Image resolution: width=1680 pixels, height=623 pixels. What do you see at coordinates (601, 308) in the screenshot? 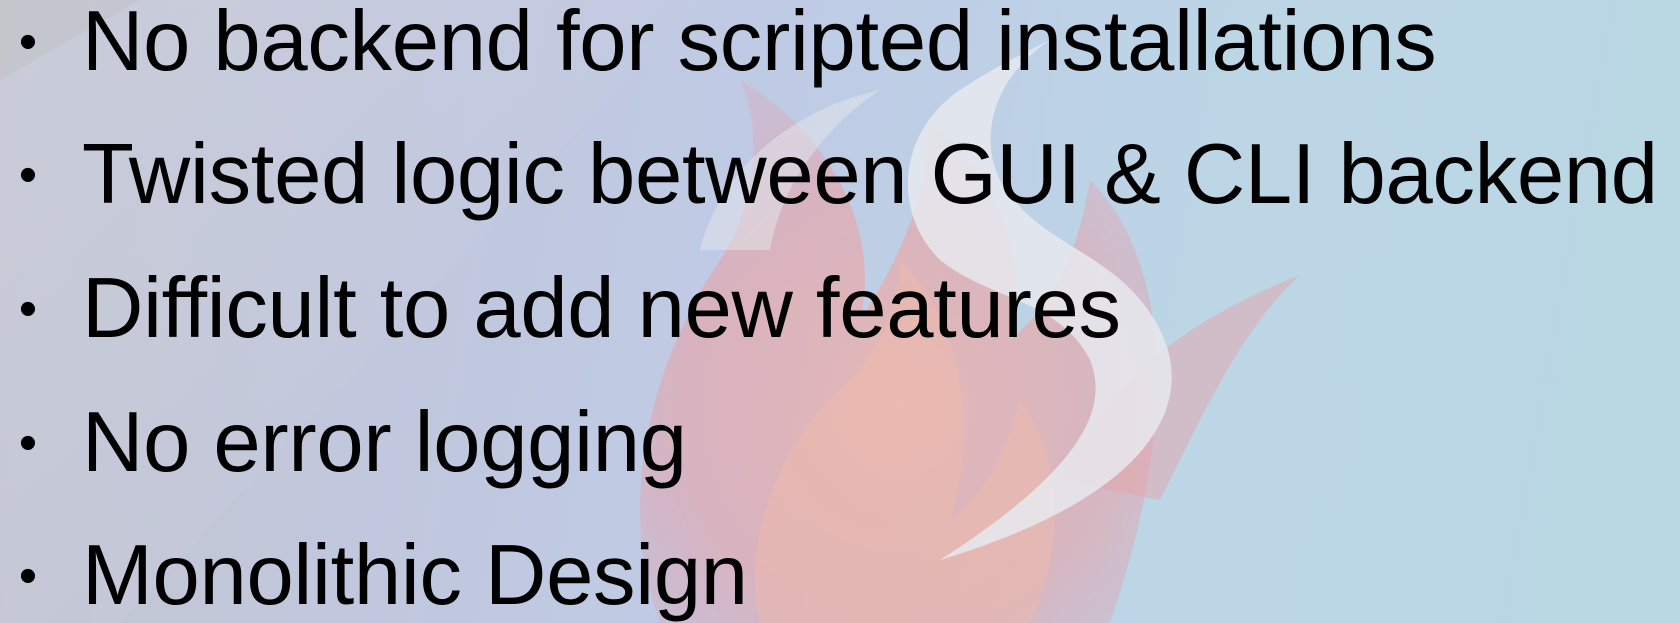
I see `bullet-text: Difficult to add new features` at bounding box center [601, 308].